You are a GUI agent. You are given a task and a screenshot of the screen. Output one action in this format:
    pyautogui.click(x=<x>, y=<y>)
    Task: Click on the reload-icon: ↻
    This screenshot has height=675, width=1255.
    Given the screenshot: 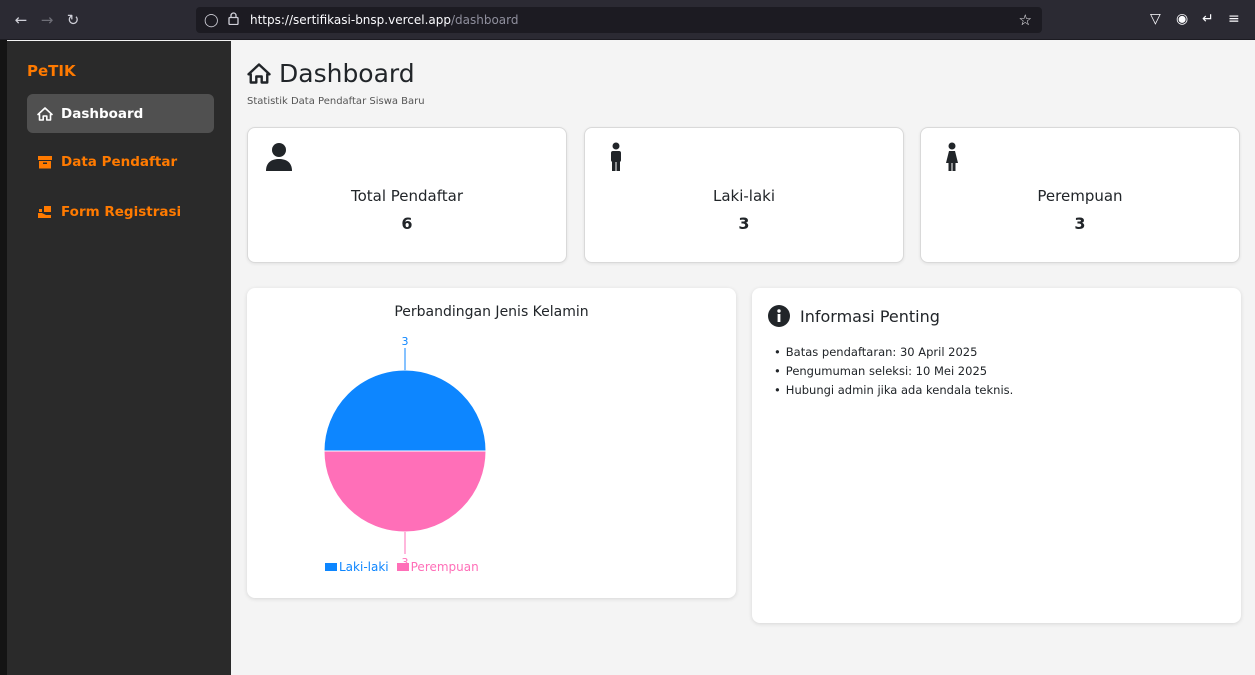 What is the action you would take?
    pyautogui.click(x=73, y=20)
    